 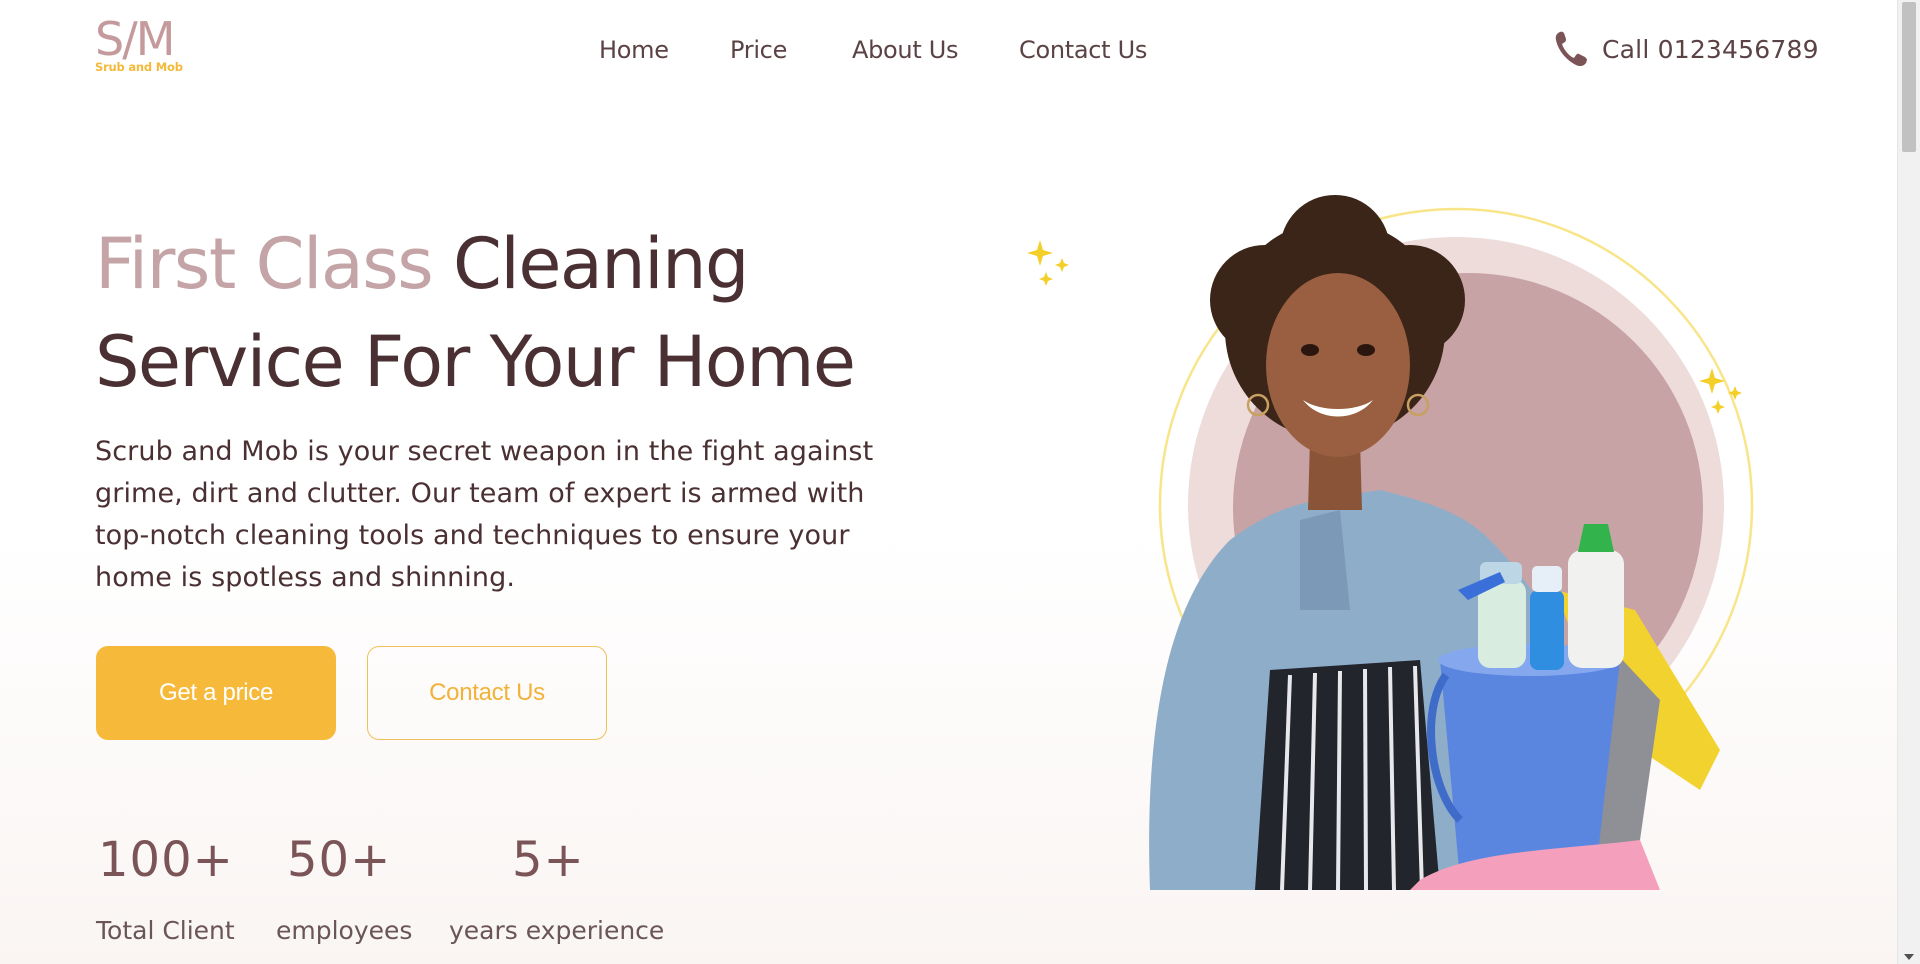 I want to click on get-a-price-button: Get a price, so click(x=216, y=693).